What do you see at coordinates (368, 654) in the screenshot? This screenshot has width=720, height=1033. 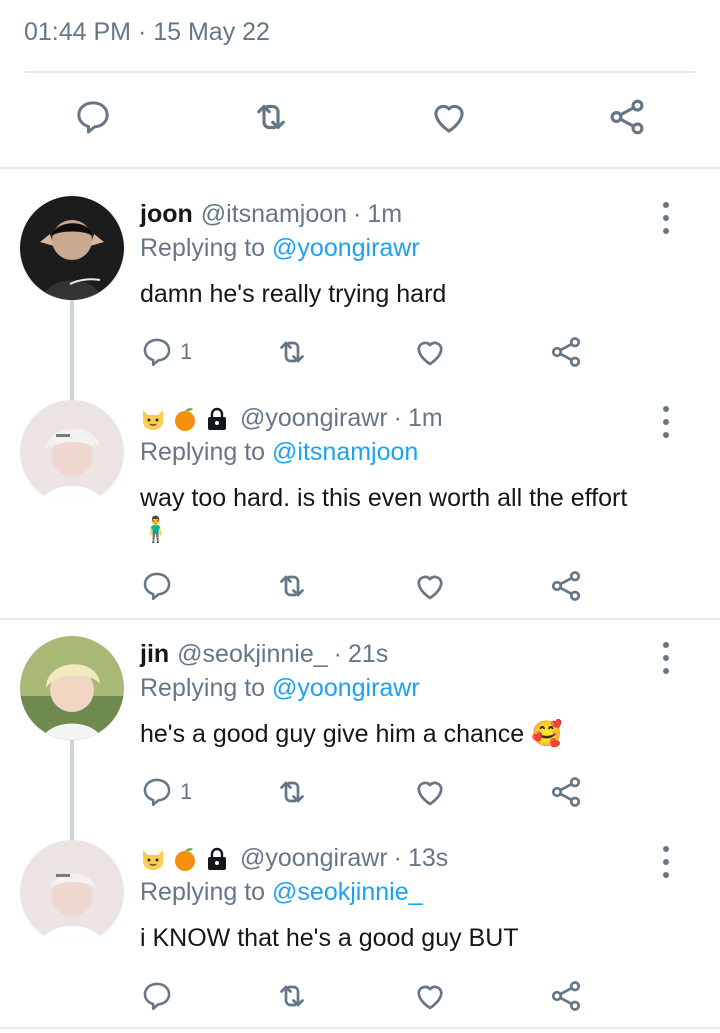 I see `tweet-time: 21s` at bounding box center [368, 654].